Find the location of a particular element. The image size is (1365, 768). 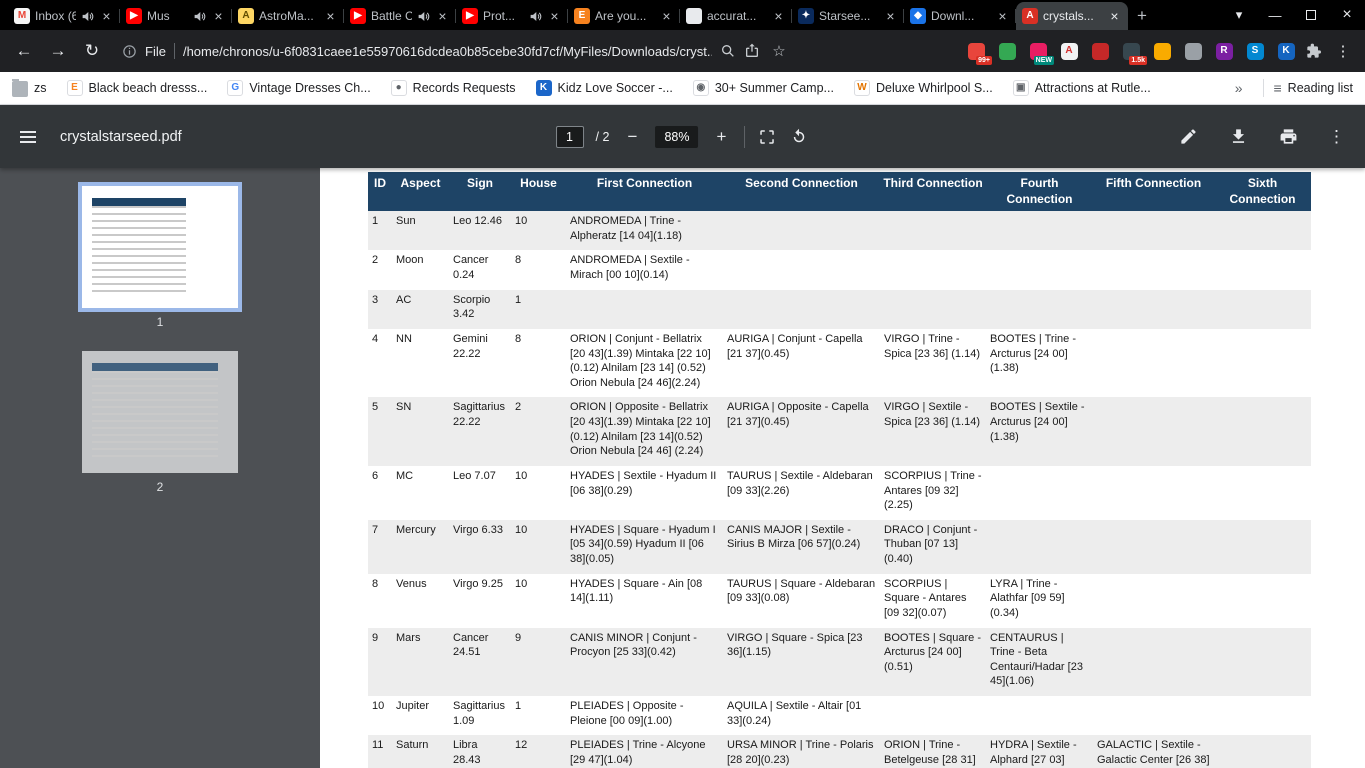

tab-6: E Are you... × is located at coordinates (624, 16).